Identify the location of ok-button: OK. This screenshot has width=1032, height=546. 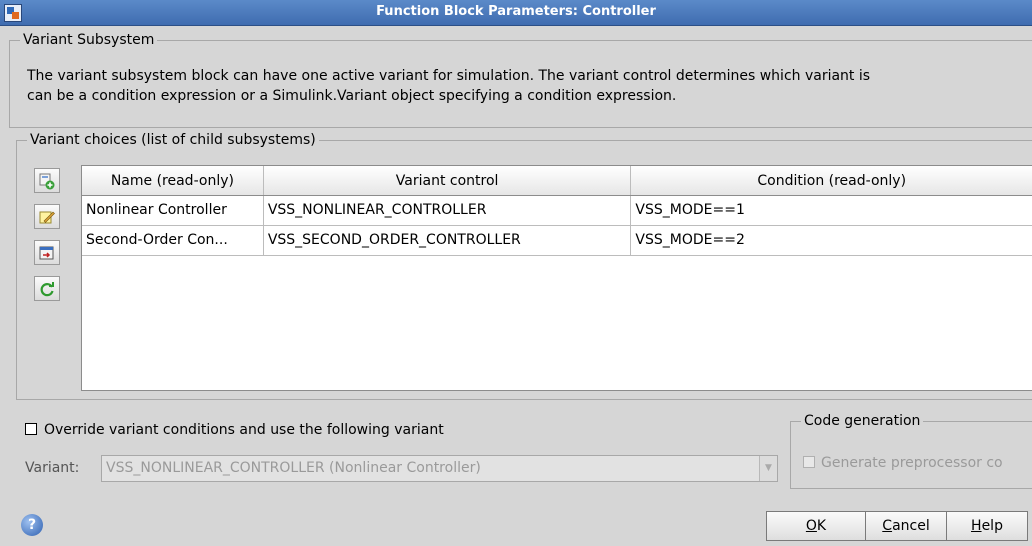
(816, 526).